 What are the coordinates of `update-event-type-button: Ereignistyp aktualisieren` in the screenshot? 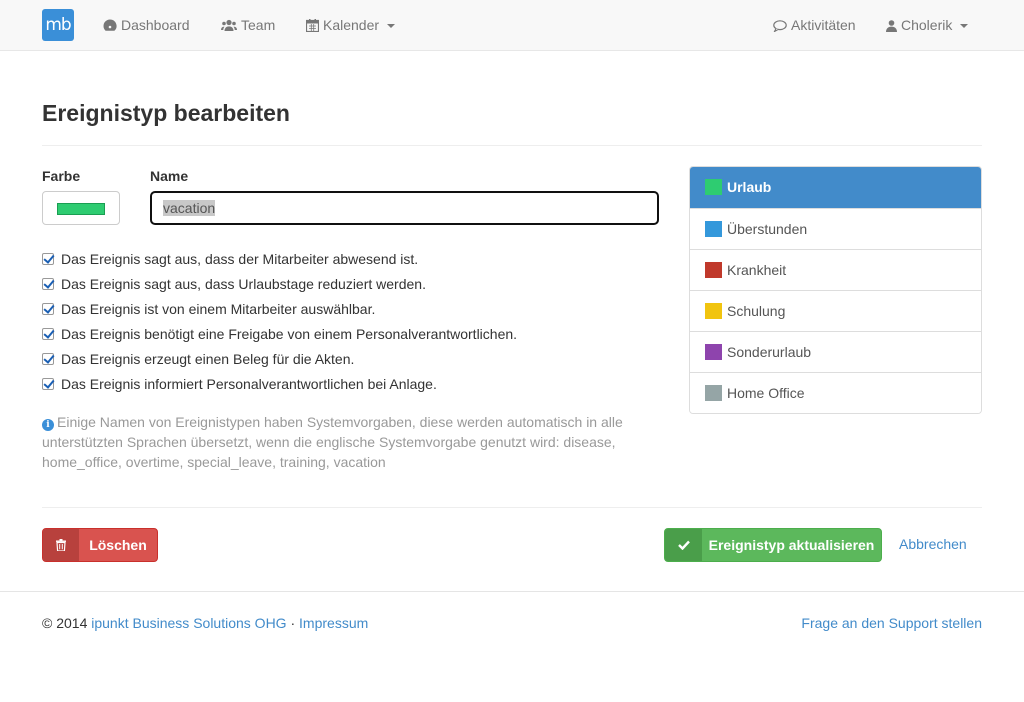 It's located at (773, 545).